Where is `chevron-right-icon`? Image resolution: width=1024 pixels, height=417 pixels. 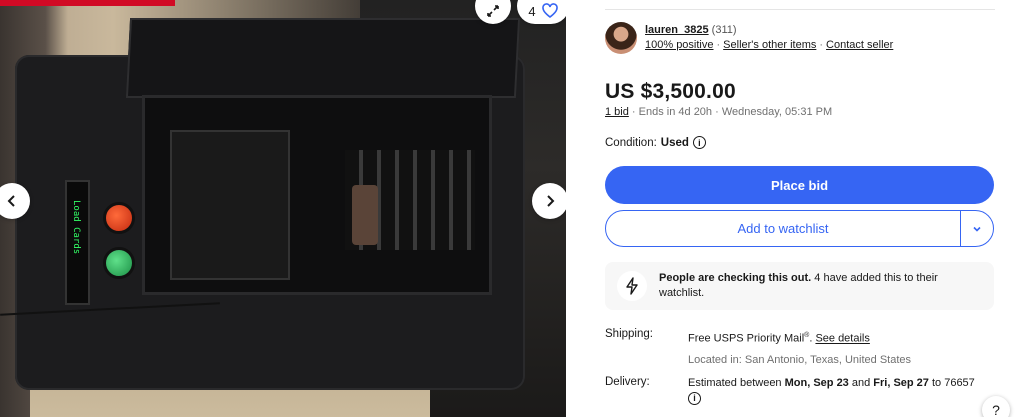
chevron-right-icon is located at coordinates (551, 201).